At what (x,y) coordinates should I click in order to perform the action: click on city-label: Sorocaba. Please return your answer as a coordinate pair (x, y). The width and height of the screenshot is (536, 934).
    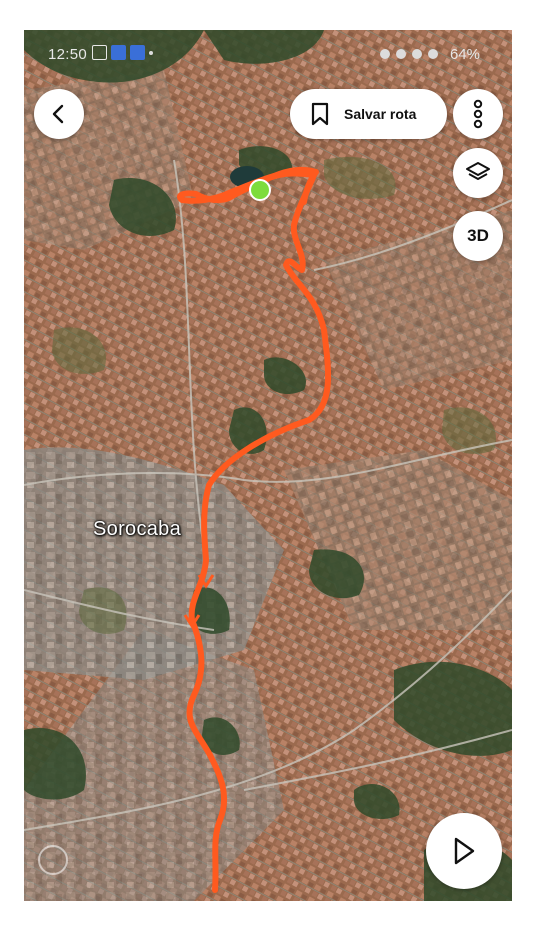
    Looking at the image, I should click on (137, 529).